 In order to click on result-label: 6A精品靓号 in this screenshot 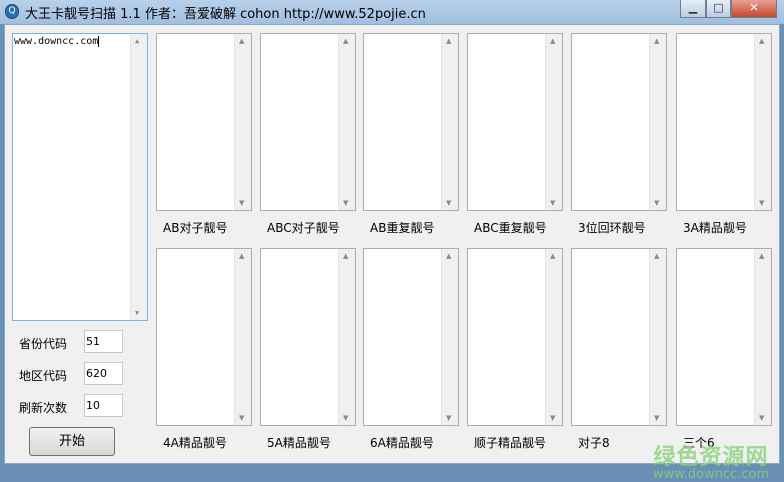, I will do `click(402, 443)`.